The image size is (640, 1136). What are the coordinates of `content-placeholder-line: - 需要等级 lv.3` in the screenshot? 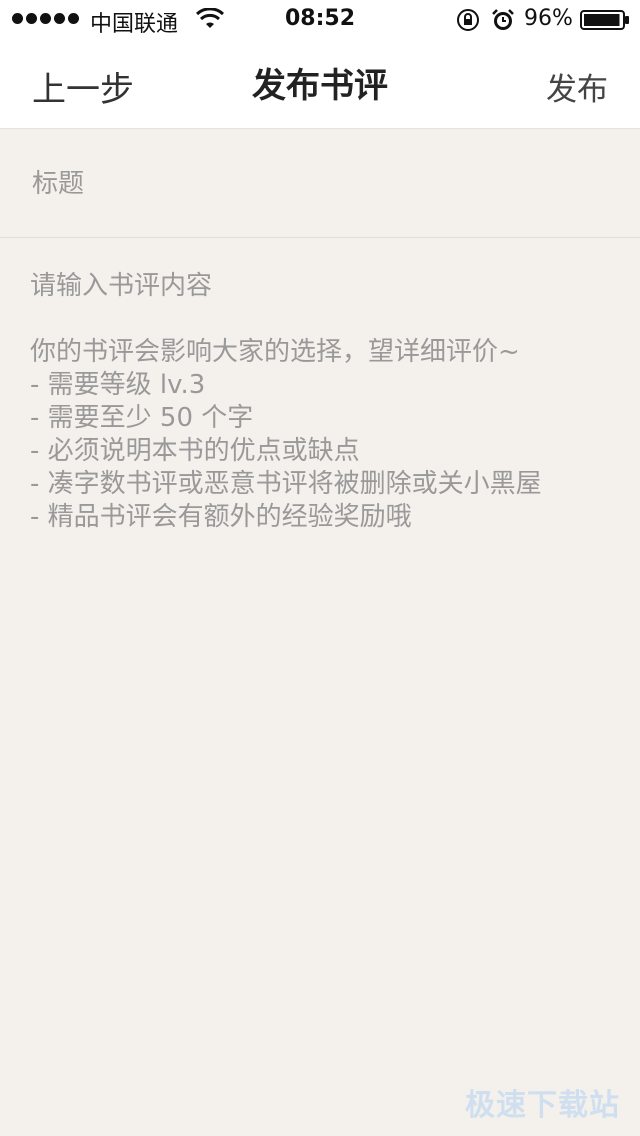 It's located at (118, 385).